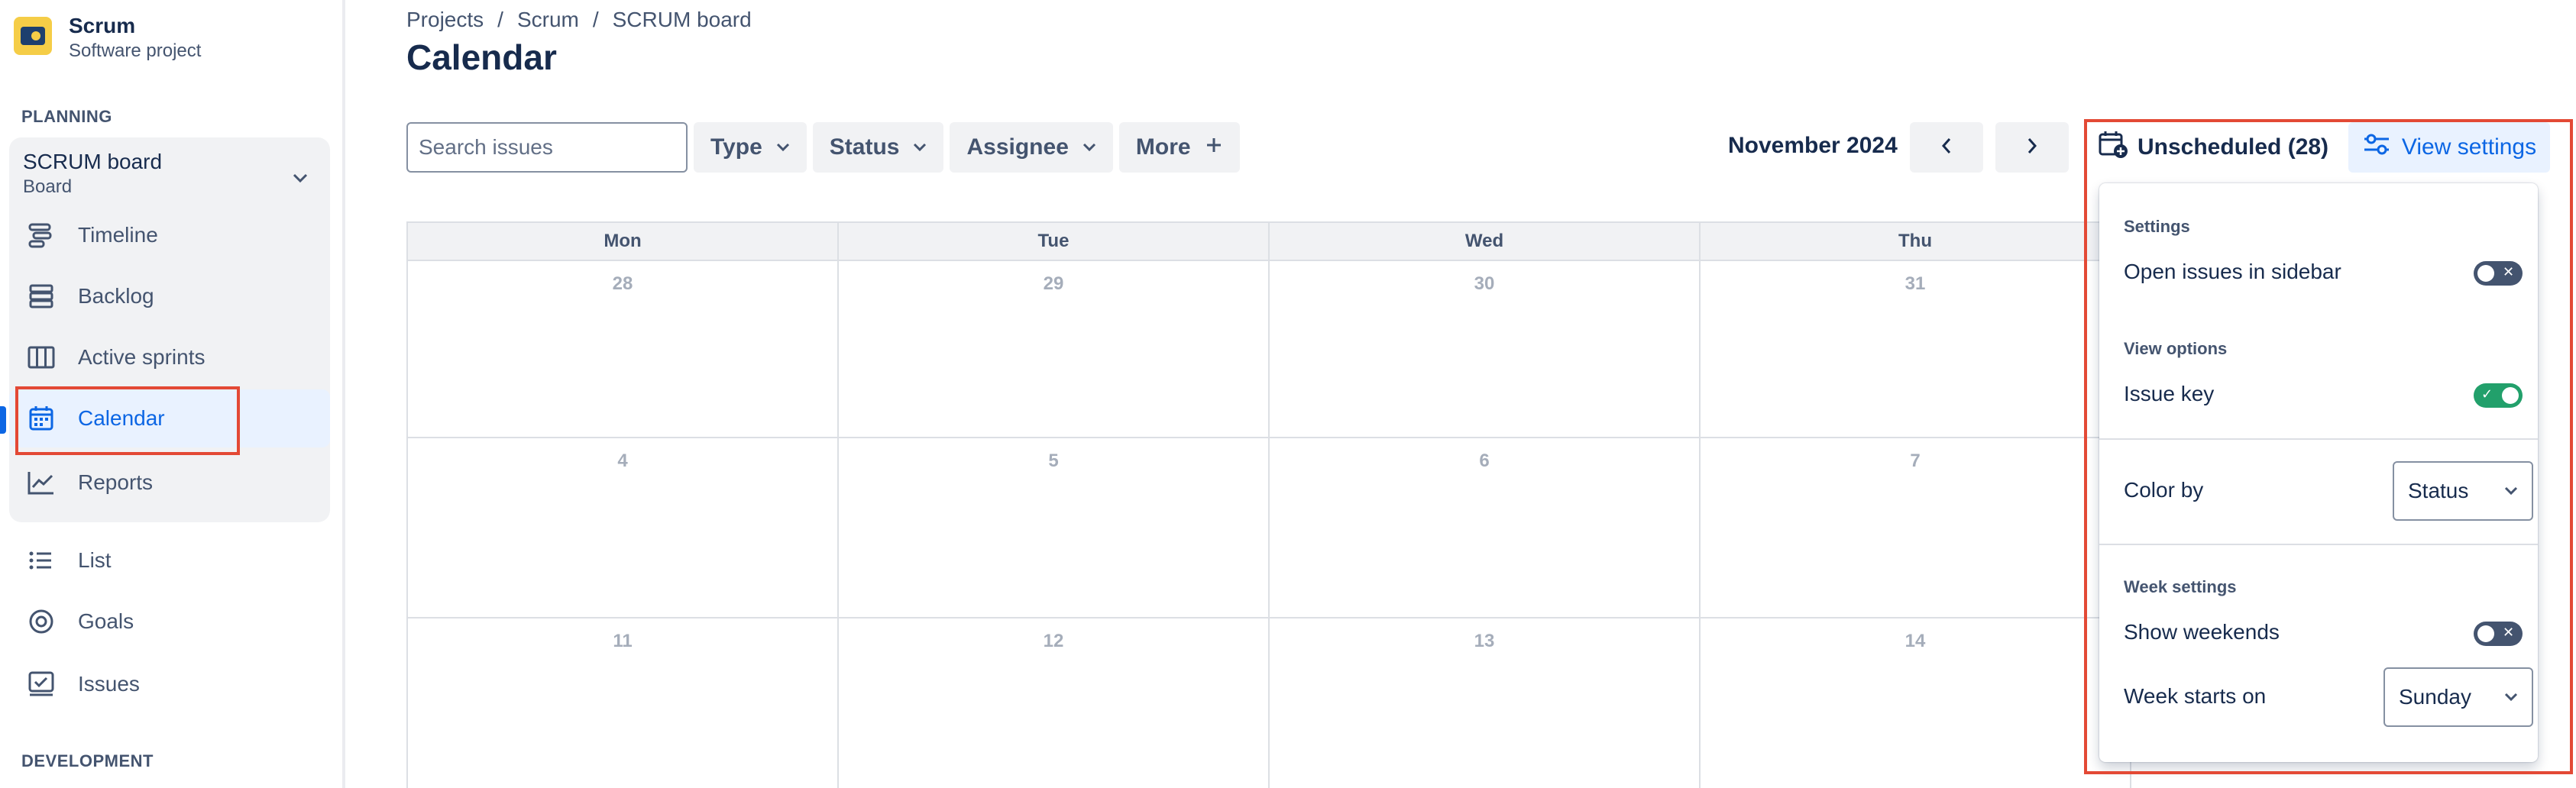 The image size is (2576, 788). Describe the element at coordinates (1915, 641) in the screenshot. I see `day-number: 14` at that location.